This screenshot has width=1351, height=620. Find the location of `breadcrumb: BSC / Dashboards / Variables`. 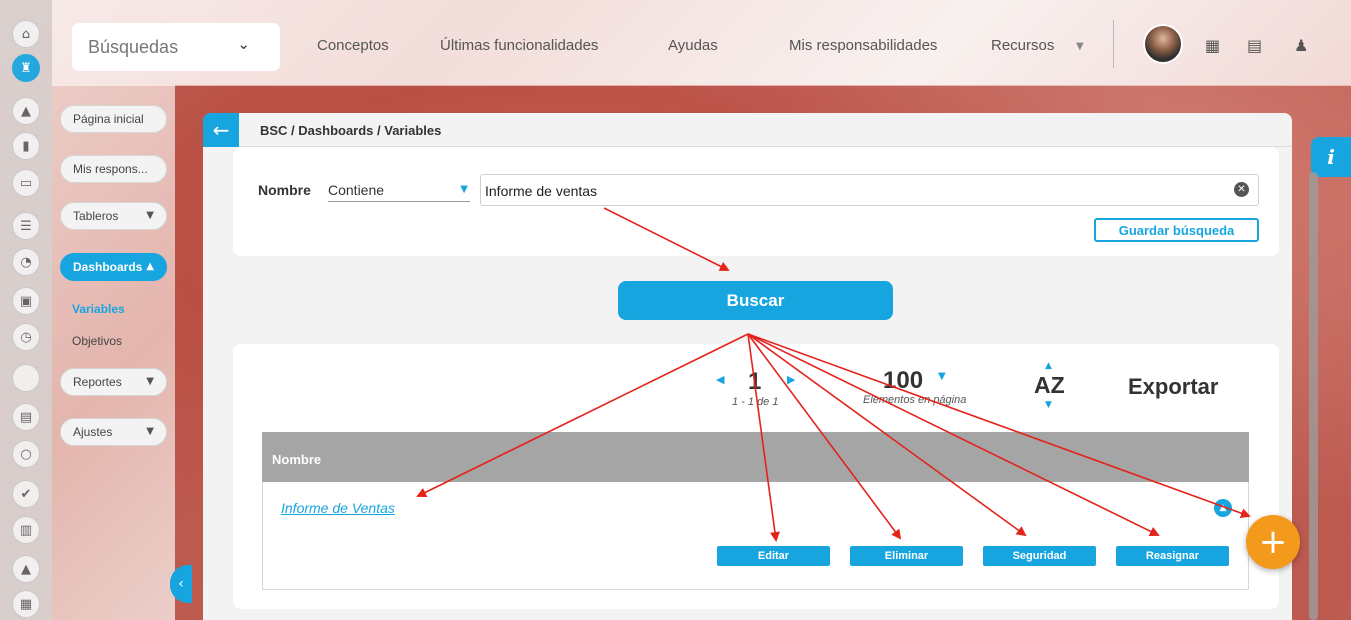

breadcrumb: BSC / Dashboards / Variables is located at coordinates (351, 130).